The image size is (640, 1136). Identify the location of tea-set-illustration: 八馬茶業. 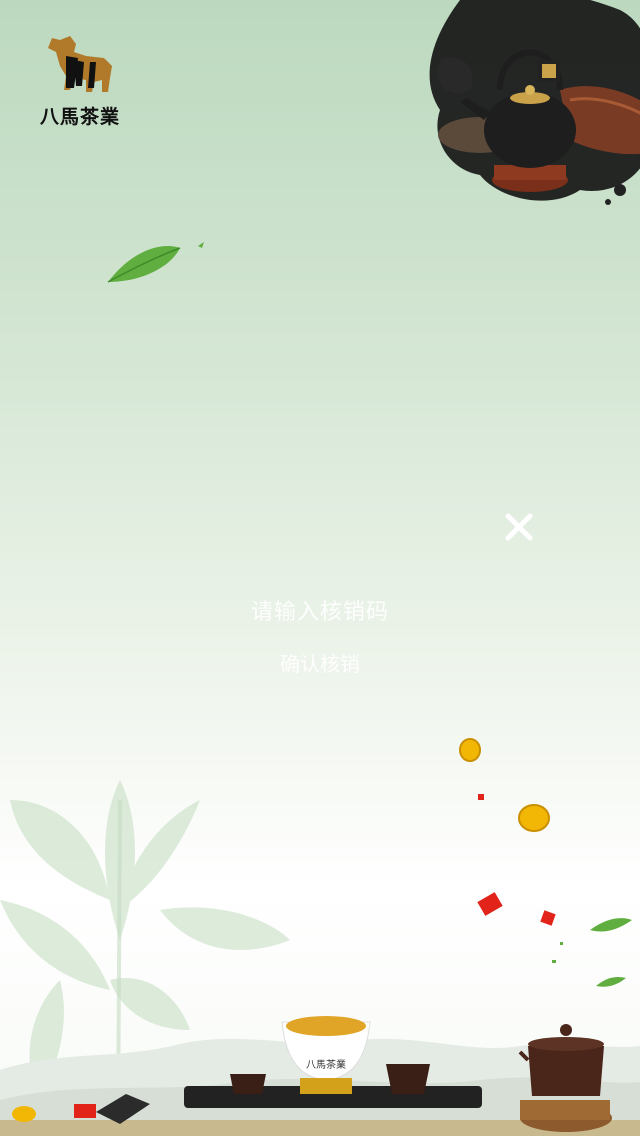
(312, 1074).